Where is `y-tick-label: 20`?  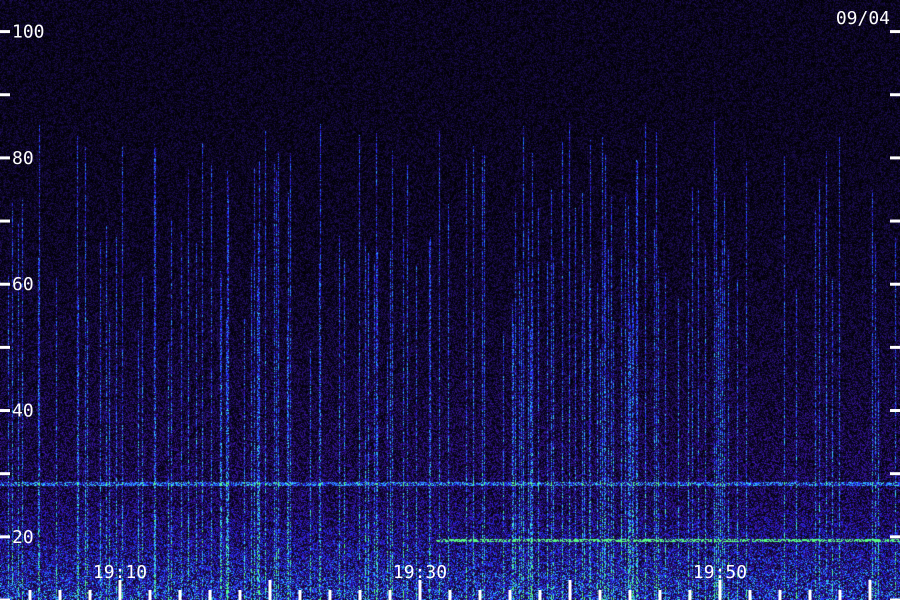 y-tick-label: 20 is located at coordinates (23, 537).